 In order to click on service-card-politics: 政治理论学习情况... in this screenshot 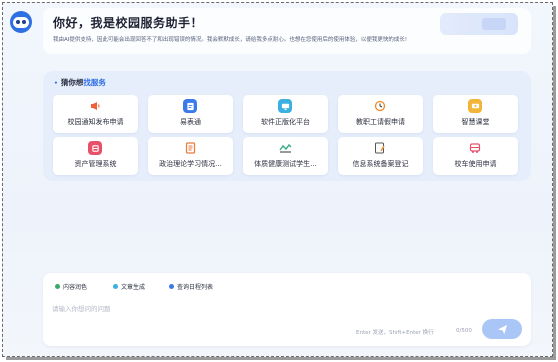, I will do `click(190, 156)`.